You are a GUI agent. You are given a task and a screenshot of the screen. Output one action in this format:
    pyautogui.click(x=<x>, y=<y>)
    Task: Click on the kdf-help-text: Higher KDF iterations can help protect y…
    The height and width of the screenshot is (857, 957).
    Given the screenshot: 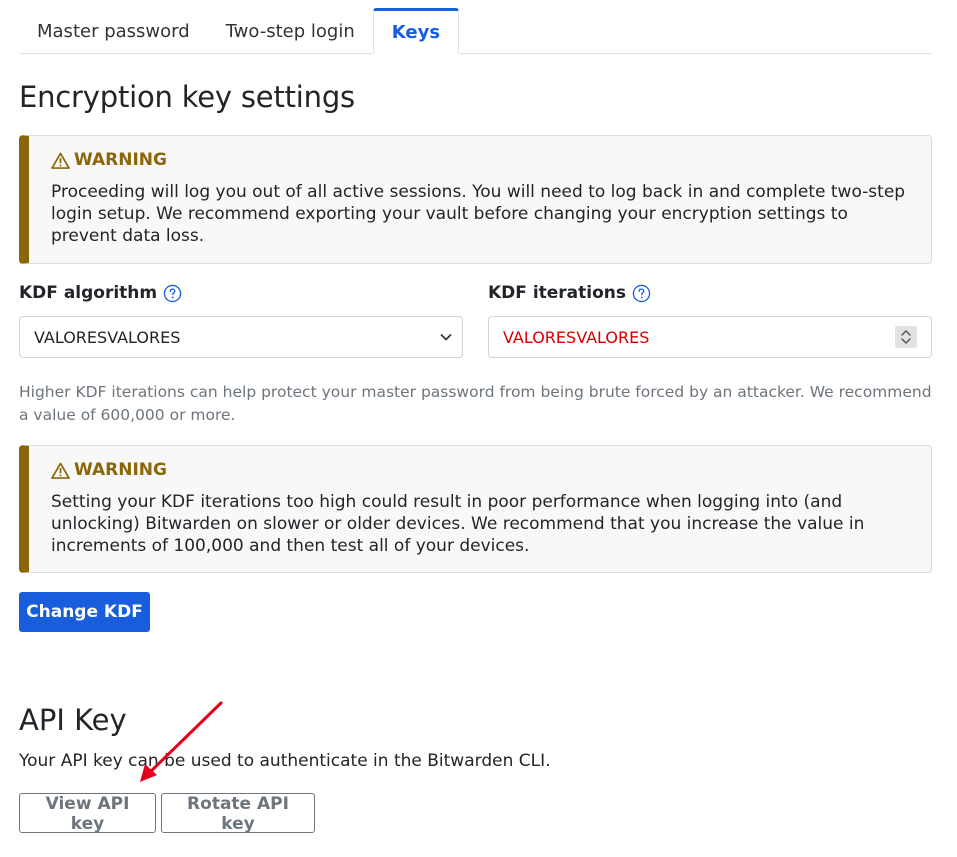 What is the action you would take?
    pyautogui.click(x=475, y=403)
    